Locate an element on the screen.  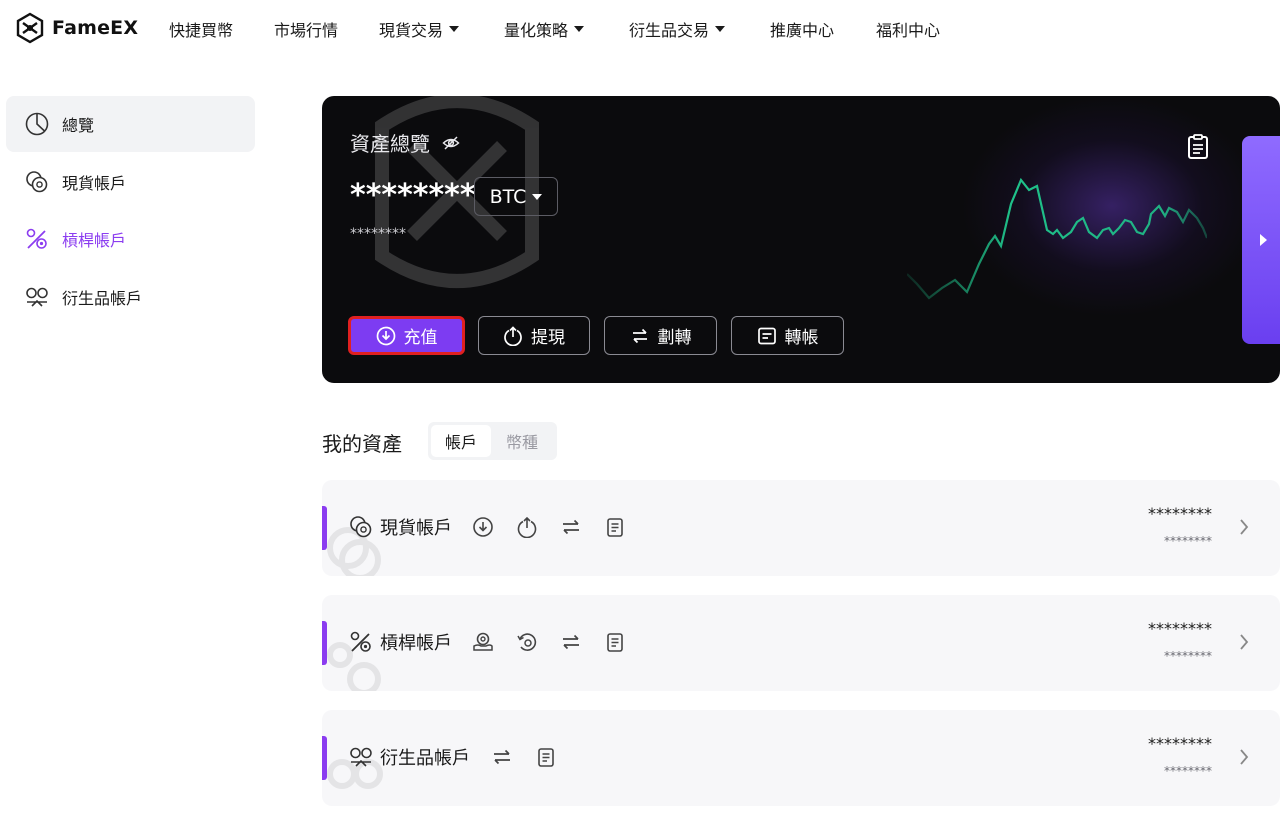
account-name: 現貨帳戶 is located at coordinates (400, 527).